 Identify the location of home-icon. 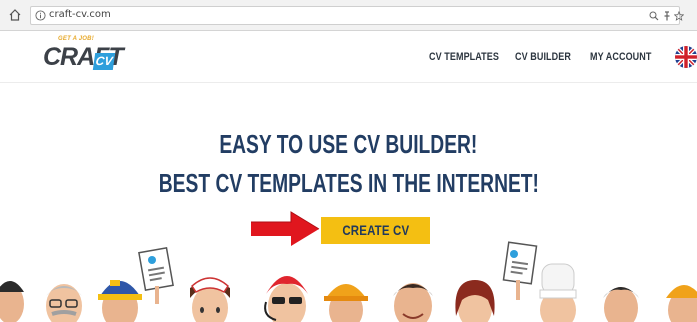
(15, 15).